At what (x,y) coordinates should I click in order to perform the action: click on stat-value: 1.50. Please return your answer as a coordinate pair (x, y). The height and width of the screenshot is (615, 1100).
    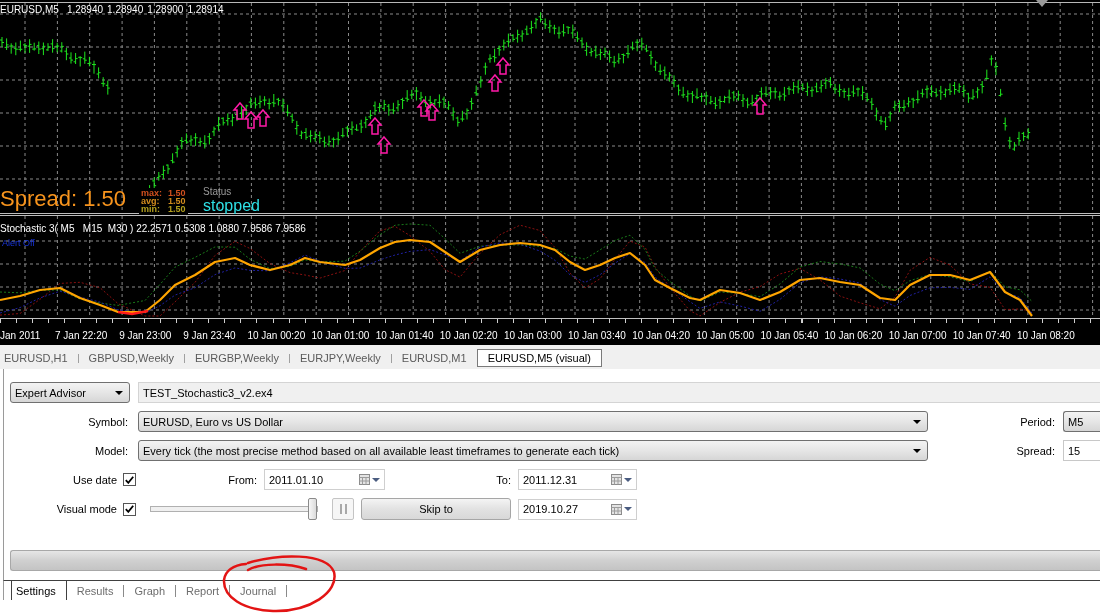
    Looking at the image, I should click on (177, 209).